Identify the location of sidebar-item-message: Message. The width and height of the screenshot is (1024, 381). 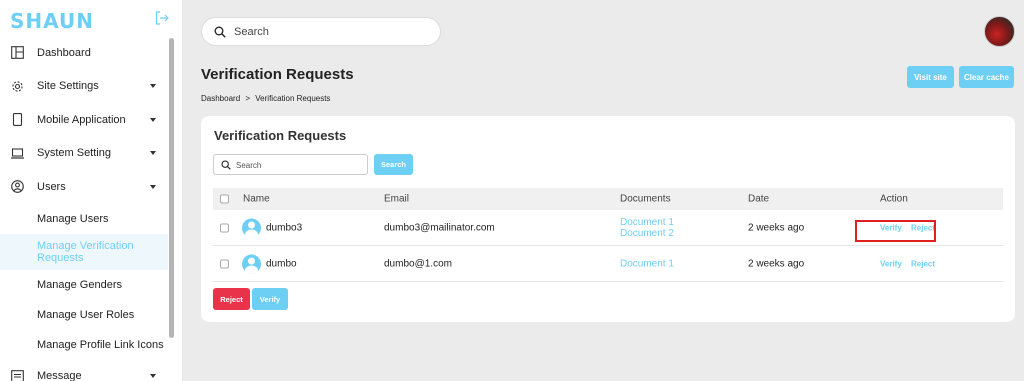
(84, 370).